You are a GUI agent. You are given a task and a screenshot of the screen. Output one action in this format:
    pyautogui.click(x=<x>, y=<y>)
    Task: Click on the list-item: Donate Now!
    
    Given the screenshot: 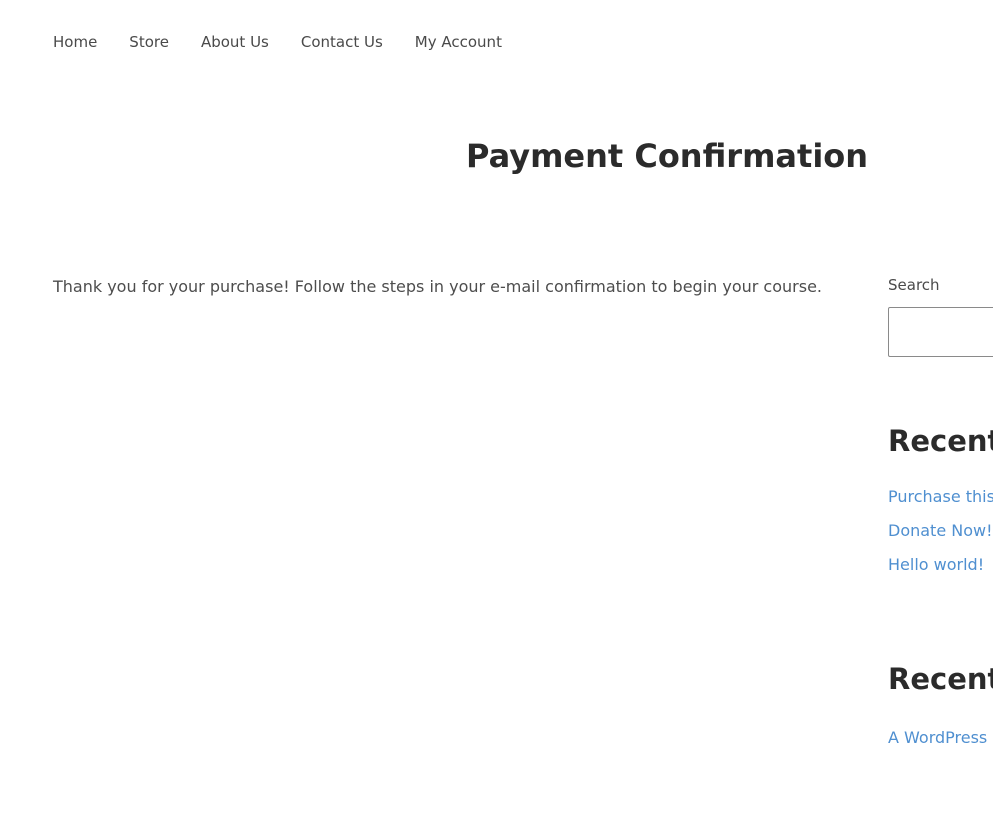 What is the action you would take?
    pyautogui.click(x=940, y=537)
    